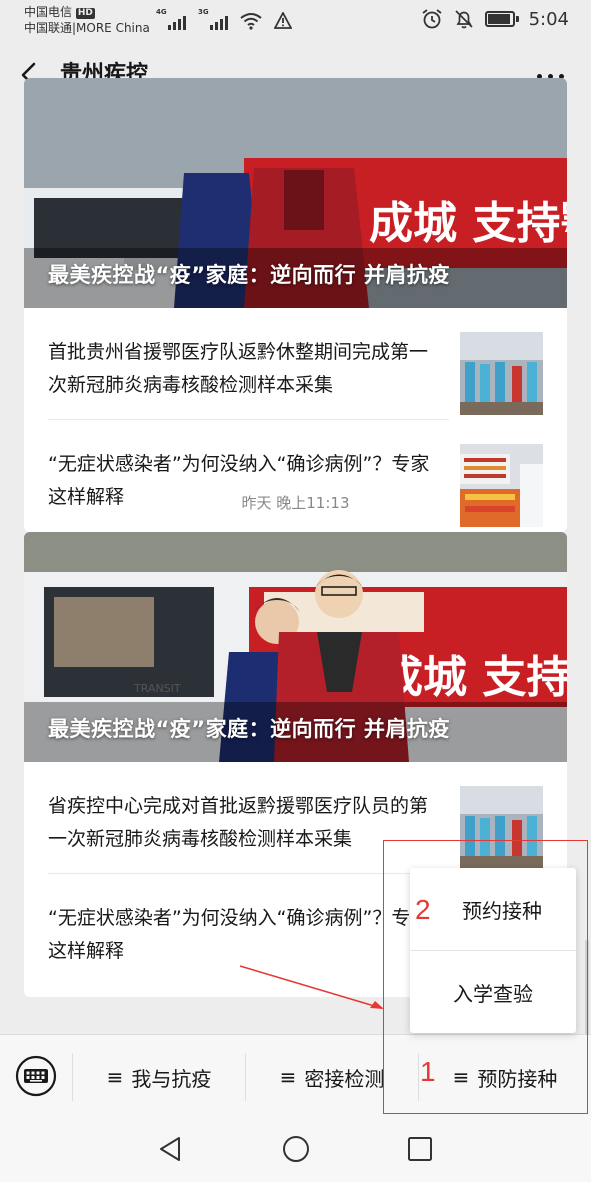  Describe the element at coordinates (485, 977) in the screenshot. I see `annotation-highlight-box` at that location.